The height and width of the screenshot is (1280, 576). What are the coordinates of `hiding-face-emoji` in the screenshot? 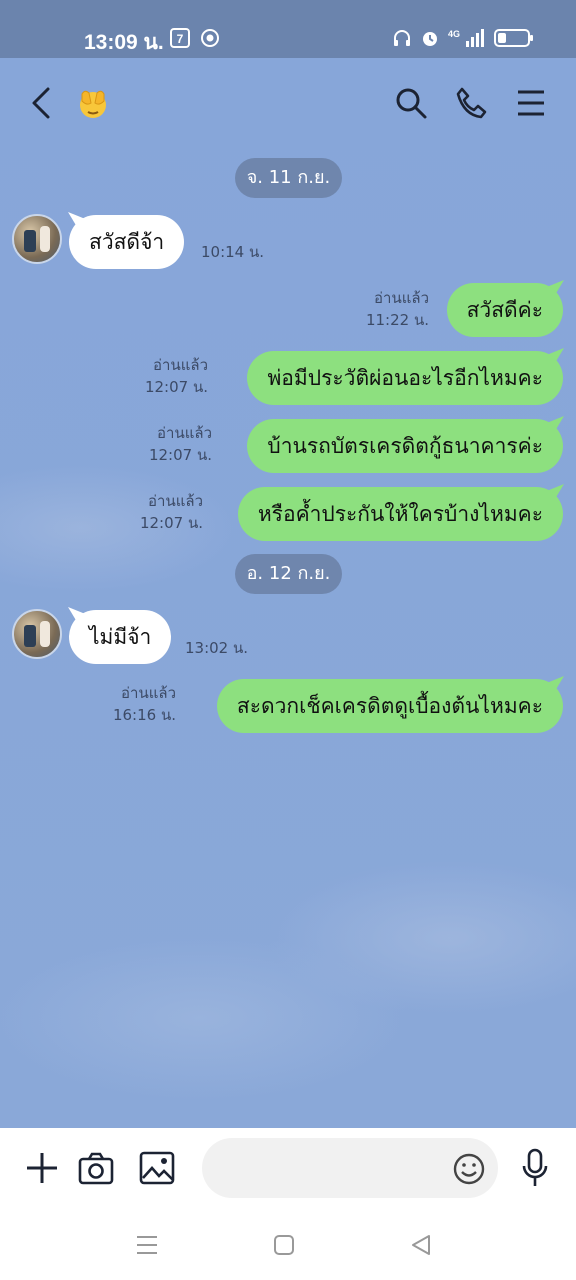 It's located at (93, 104).